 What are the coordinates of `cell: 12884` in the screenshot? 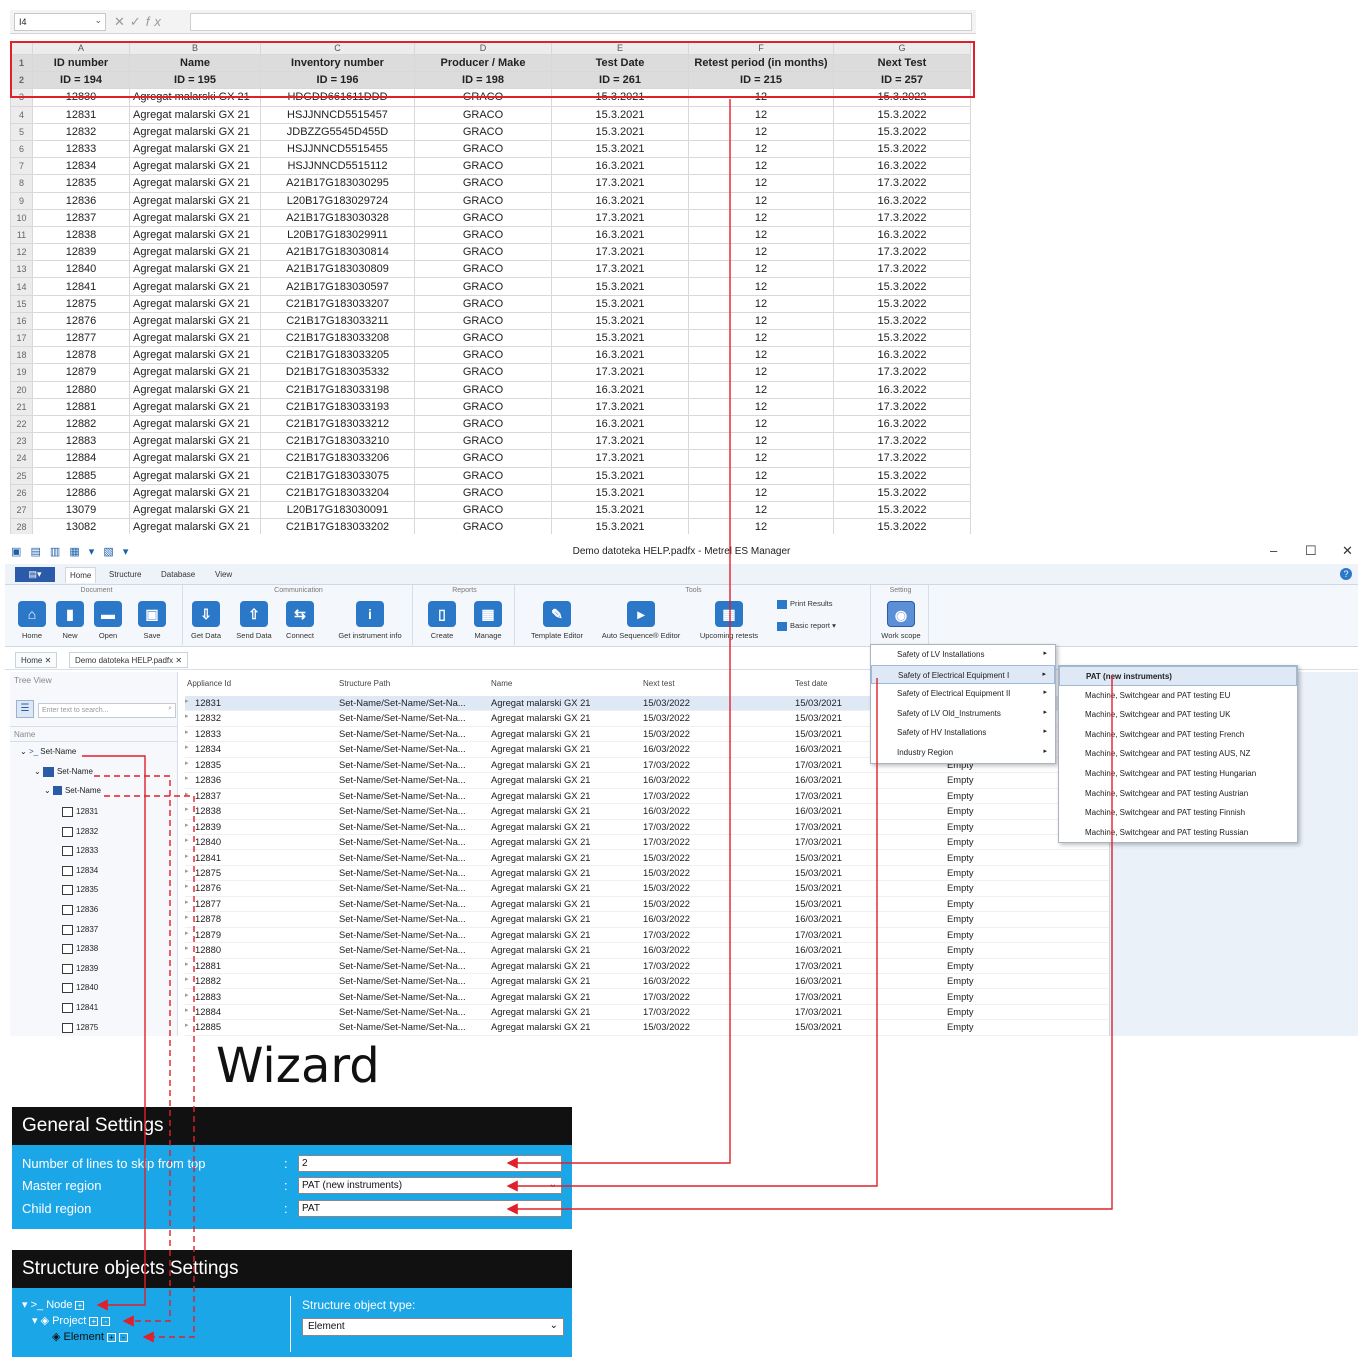 It's located at (81, 458).